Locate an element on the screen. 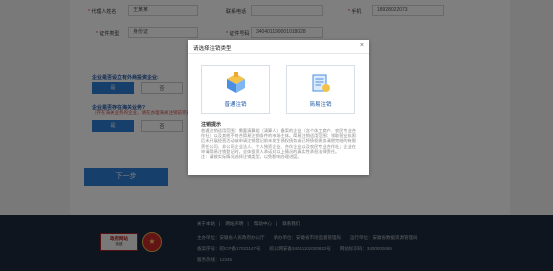 This screenshot has width=553, height=271. notice-note: 注：请按实际情况选择注销类型，以免影响办理进度。 is located at coordinates (251, 157).